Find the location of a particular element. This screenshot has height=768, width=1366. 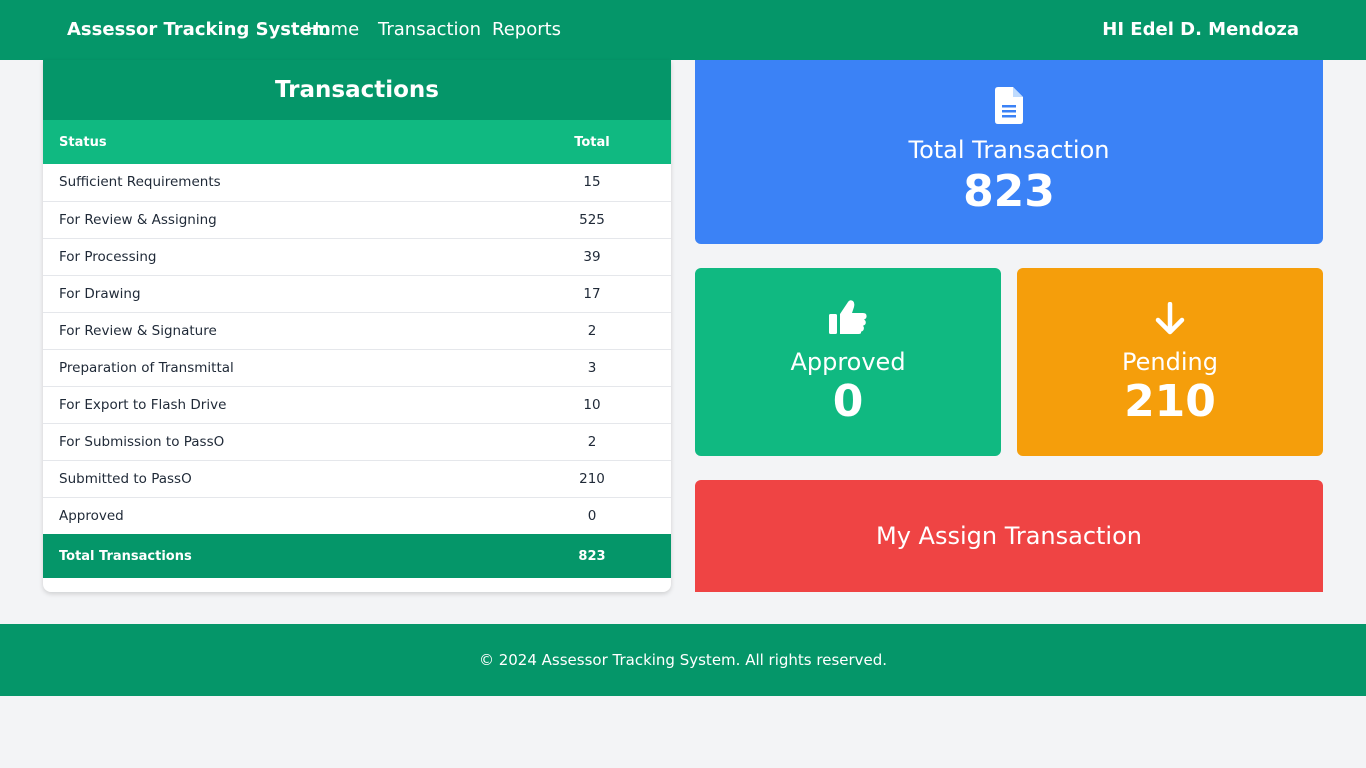

row-total: 39 is located at coordinates (592, 256).